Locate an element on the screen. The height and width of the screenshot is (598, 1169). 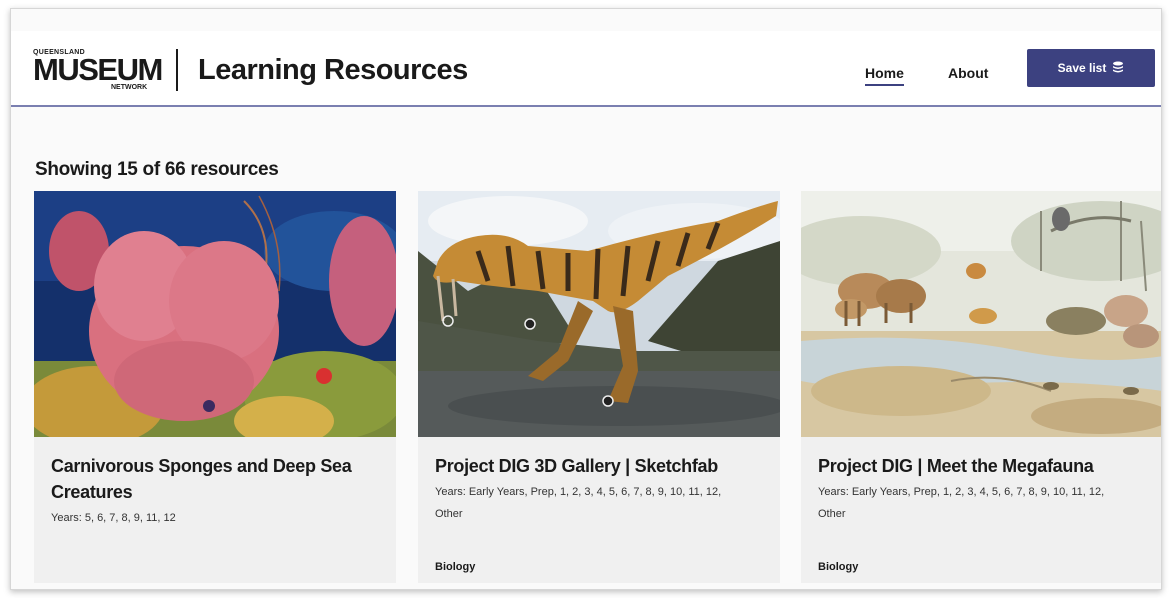
site-title: Learning Resources is located at coordinates (333, 70).